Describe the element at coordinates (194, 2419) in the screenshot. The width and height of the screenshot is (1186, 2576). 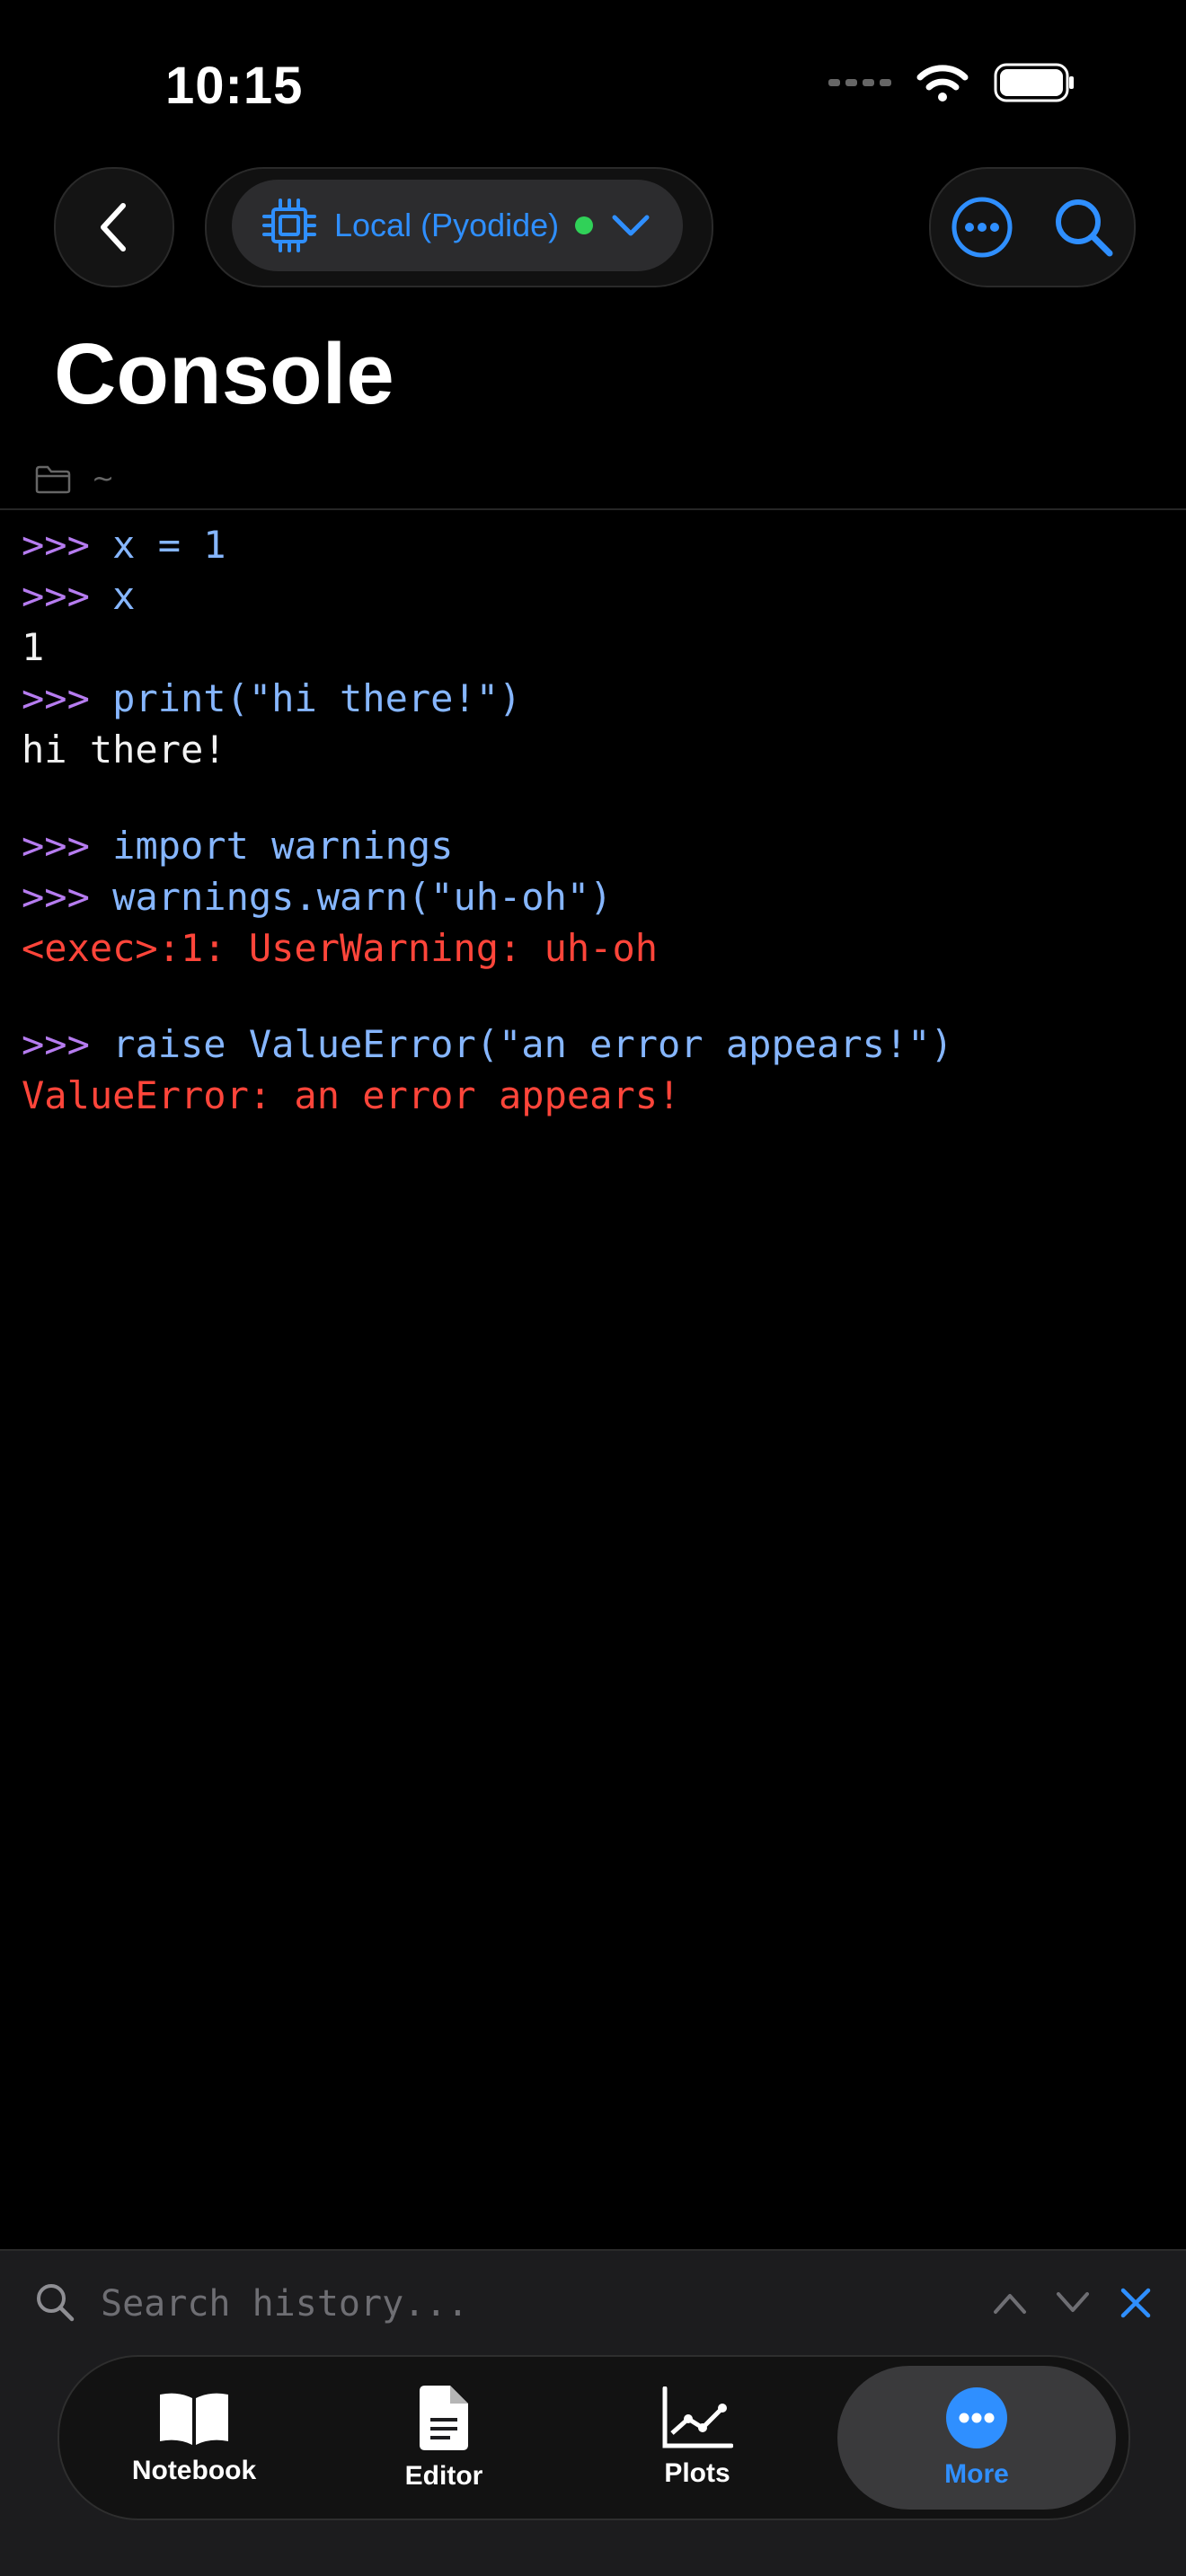
I see `book-icon` at that location.